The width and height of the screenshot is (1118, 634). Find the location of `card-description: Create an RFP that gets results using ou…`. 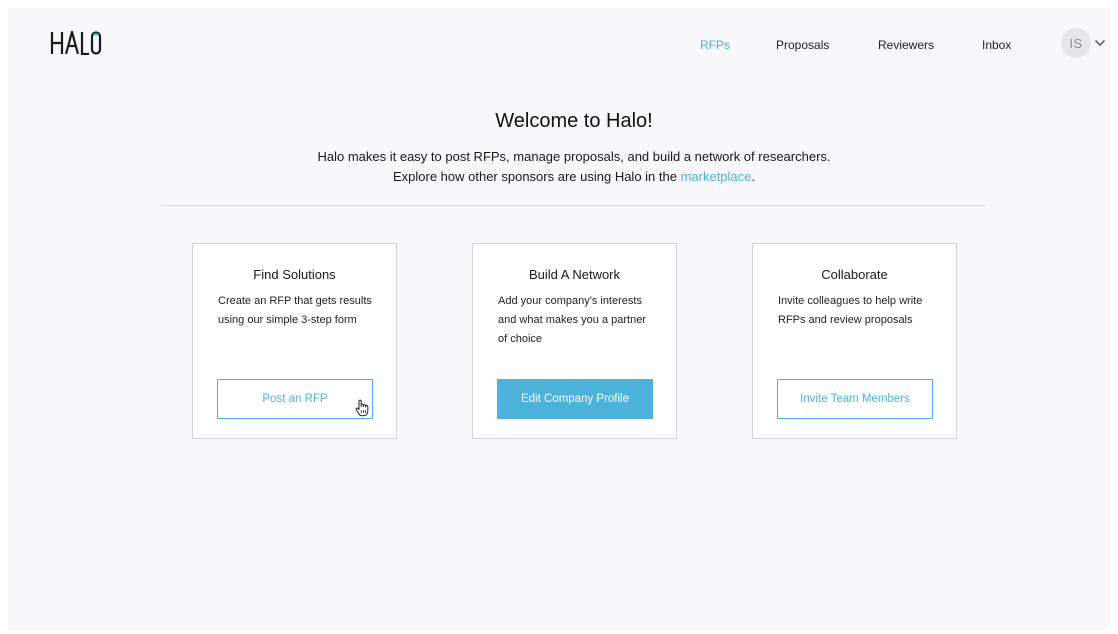

card-description: Create an RFP that gets results using ou… is located at coordinates (295, 310).